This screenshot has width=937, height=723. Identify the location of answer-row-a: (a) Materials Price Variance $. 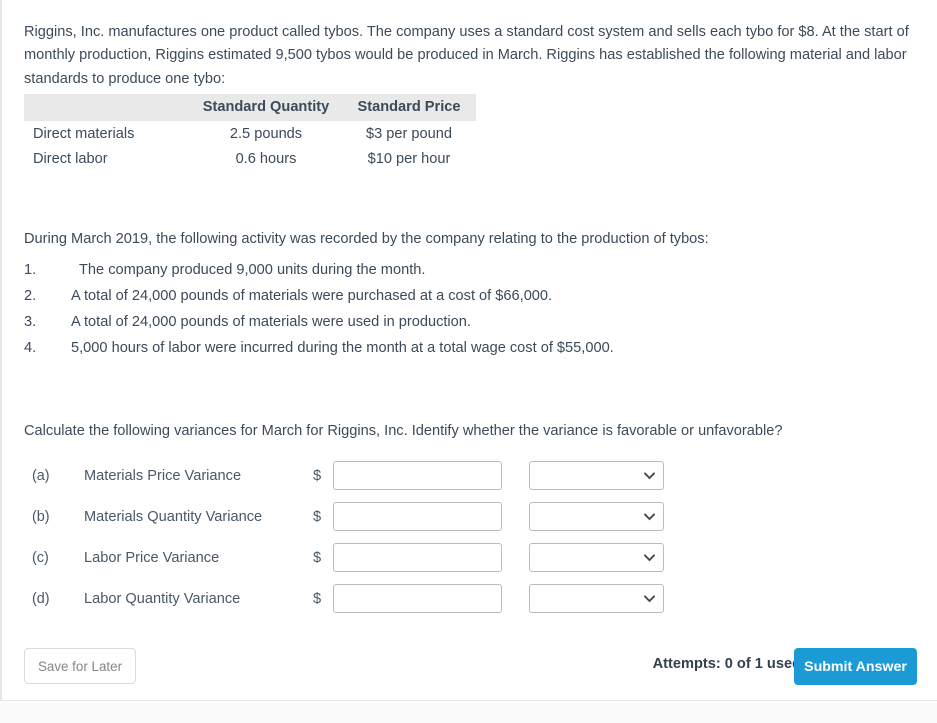
(469, 475).